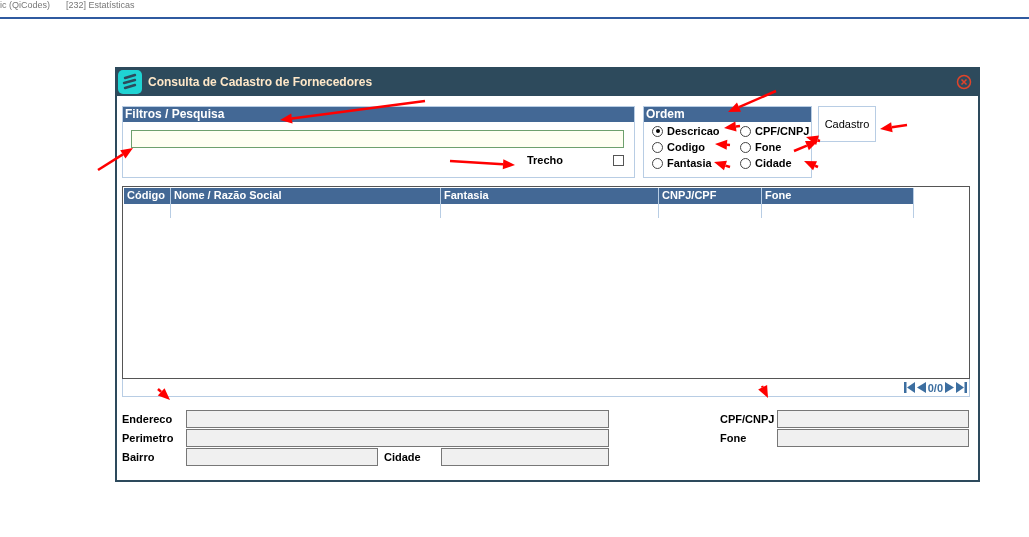  I want to click on panel-header: Filtros / Pesquisa, so click(378, 114).